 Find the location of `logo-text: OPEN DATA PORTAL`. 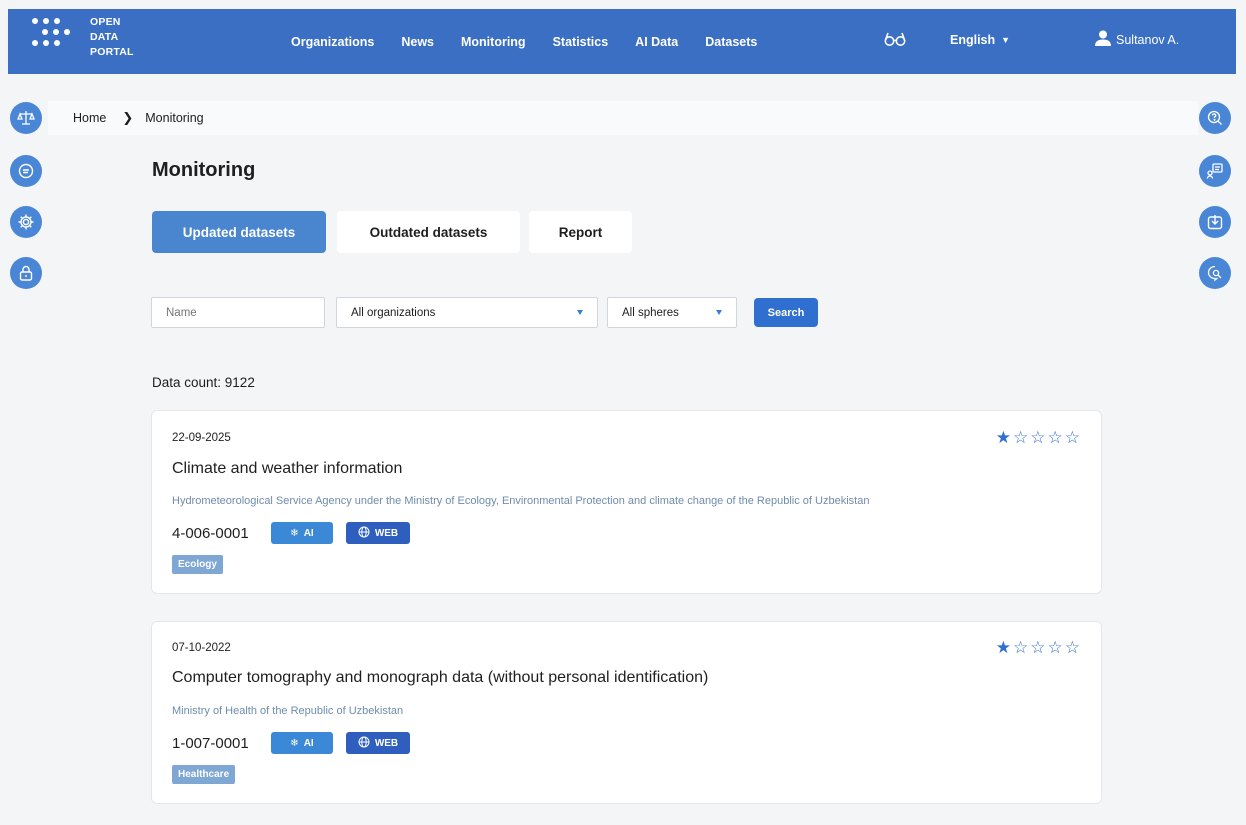

logo-text: OPEN DATA PORTAL is located at coordinates (112, 37).